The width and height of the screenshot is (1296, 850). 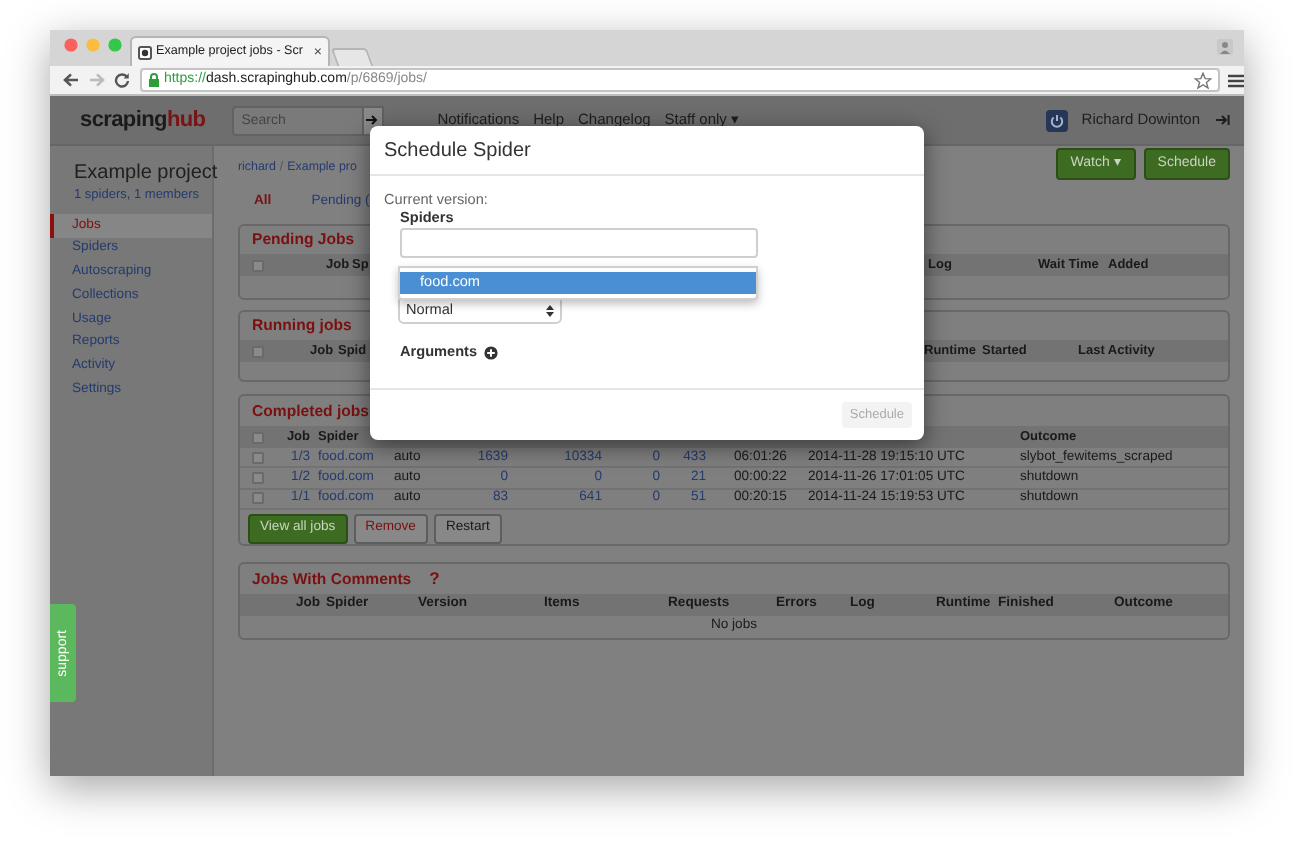 I want to click on add-icon, so click(x=490, y=352).